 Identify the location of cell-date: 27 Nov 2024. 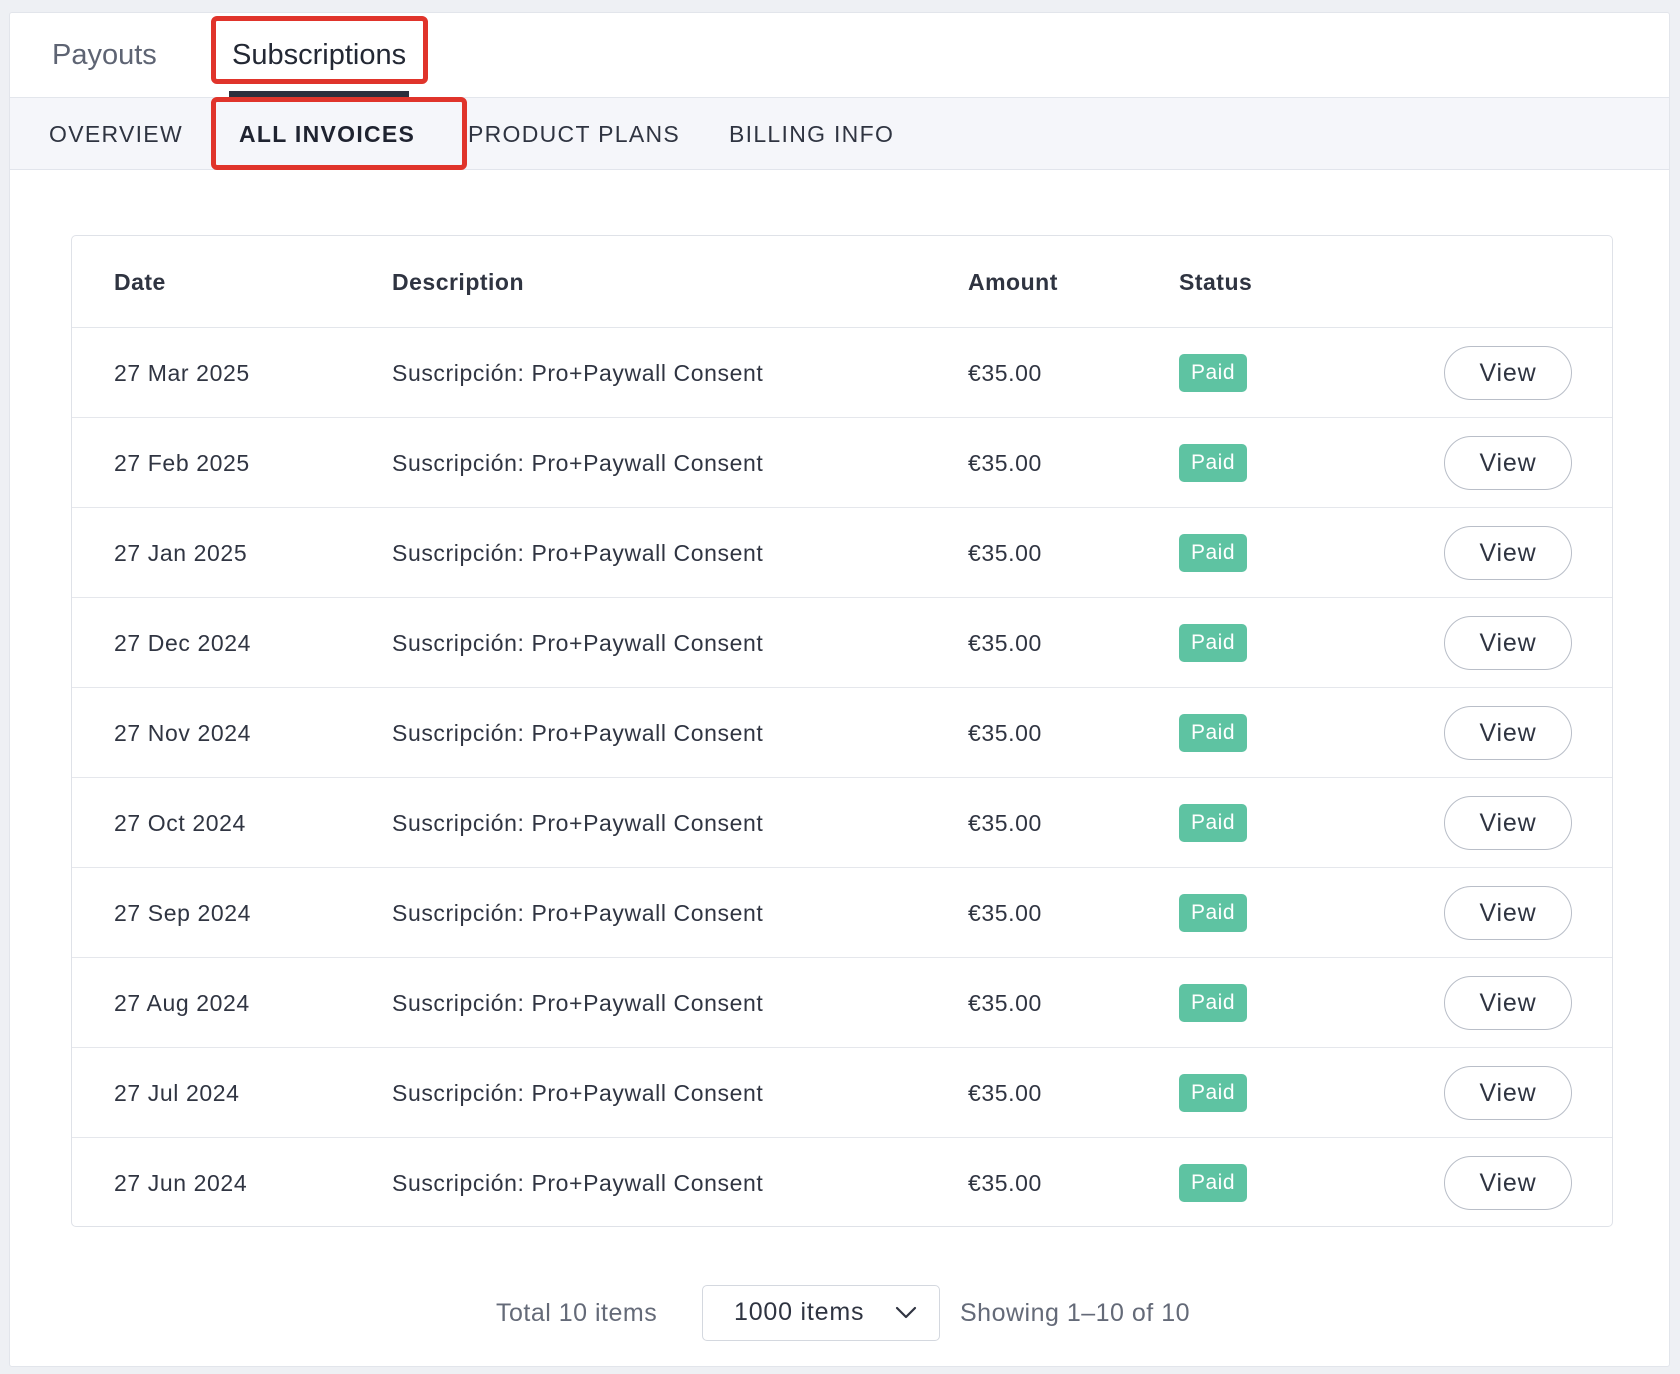
(183, 733).